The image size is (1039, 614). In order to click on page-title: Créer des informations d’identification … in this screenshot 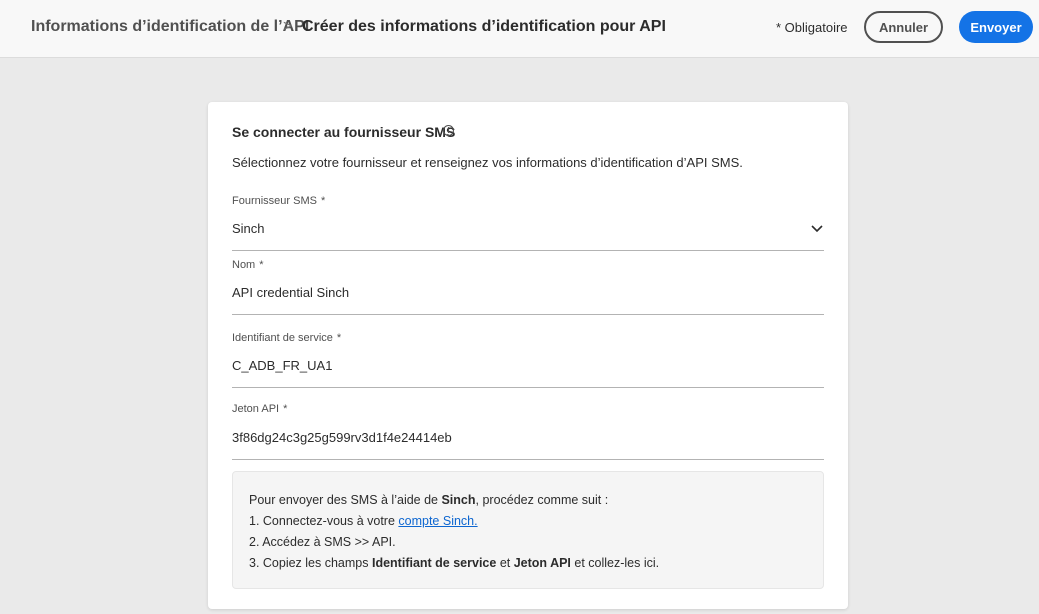, I will do `click(484, 26)`.